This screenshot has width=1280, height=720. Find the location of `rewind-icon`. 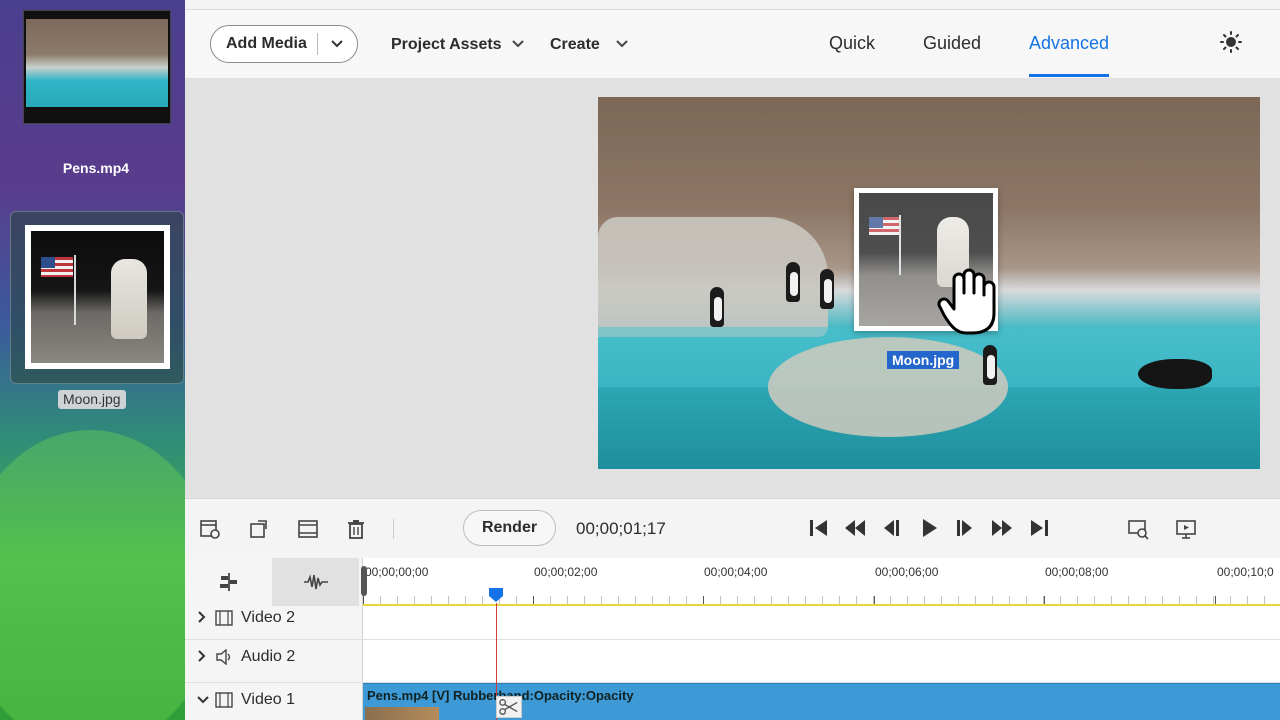

rewind-icon is located at coordinates (855, 528).